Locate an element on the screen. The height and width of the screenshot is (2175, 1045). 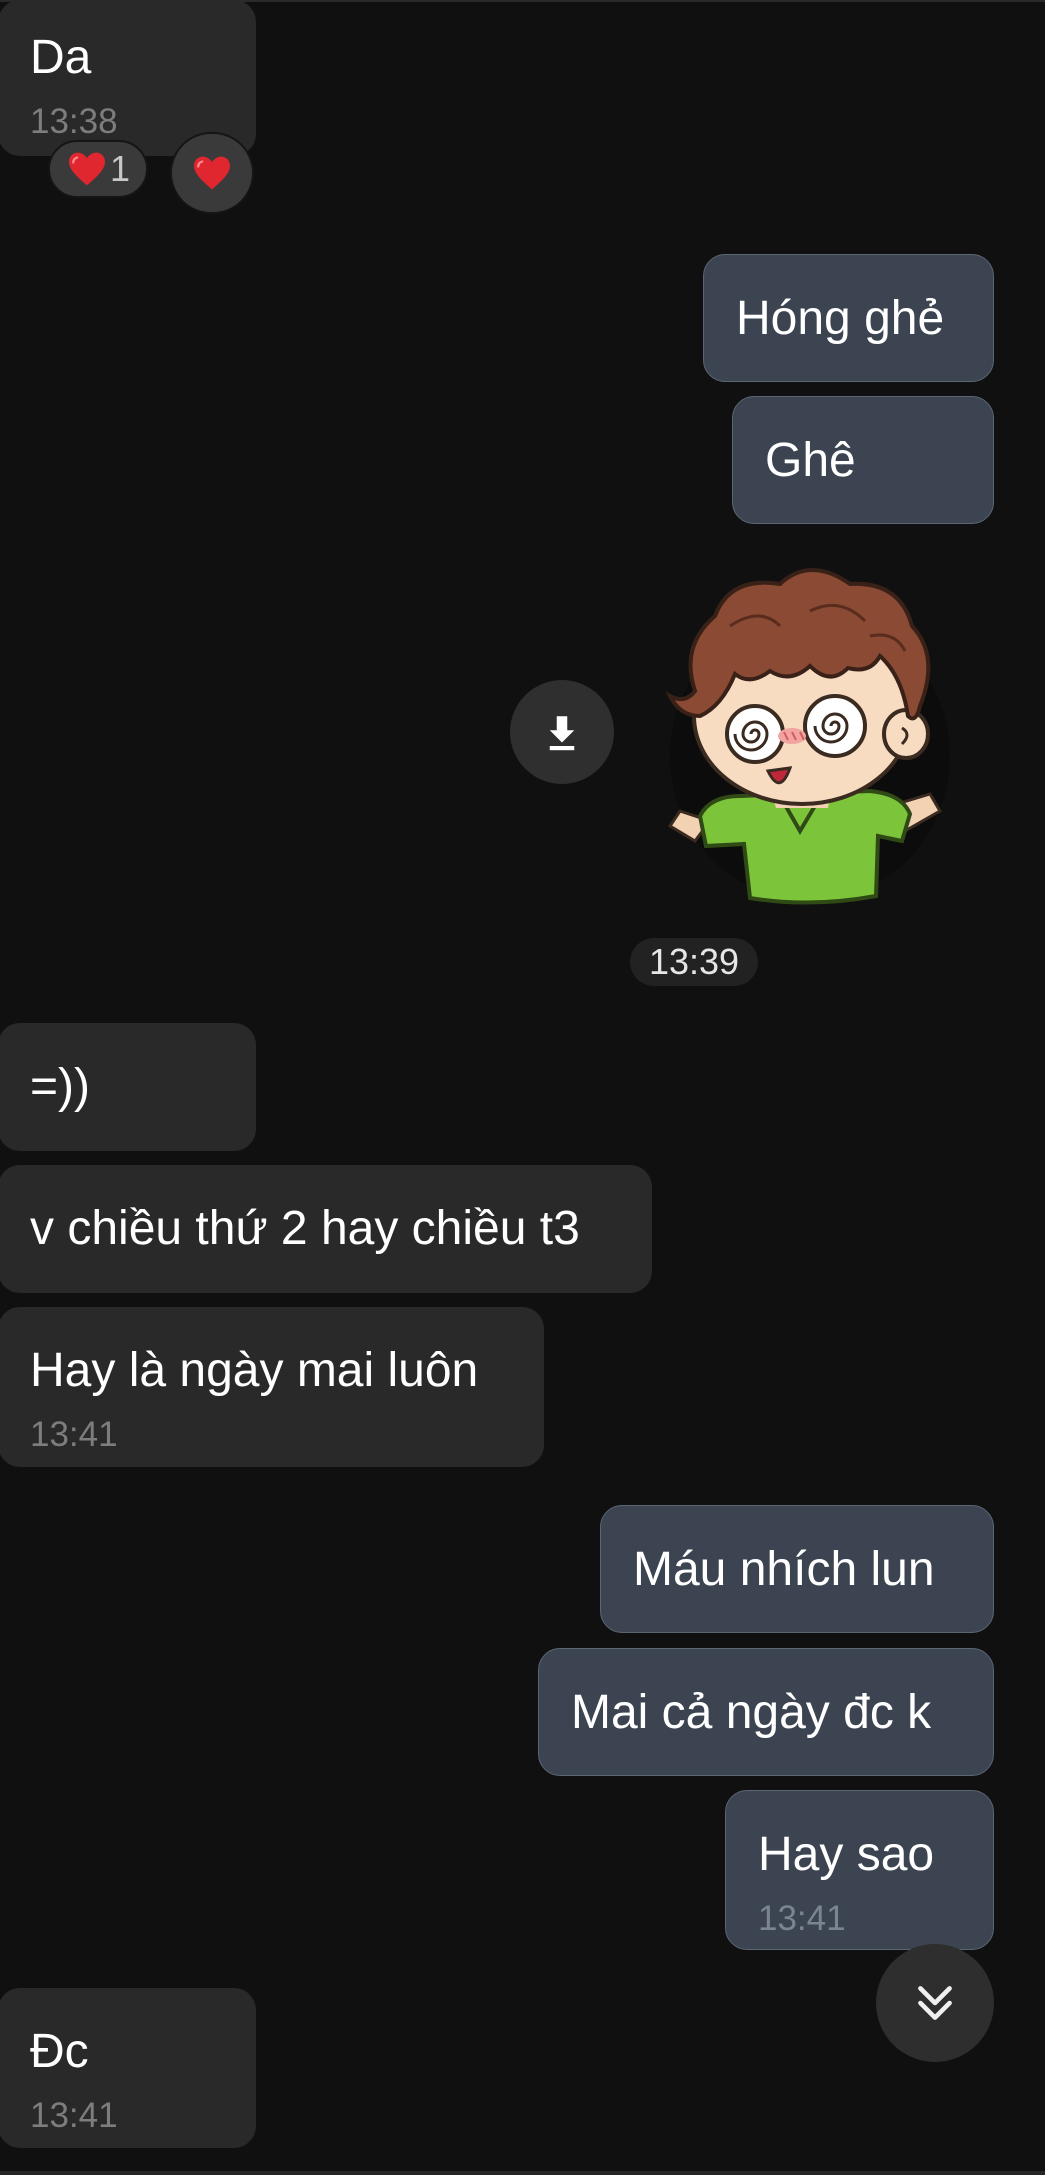
message-text: Hay là ngày mai luôn is located at coordinates (254, 1370).